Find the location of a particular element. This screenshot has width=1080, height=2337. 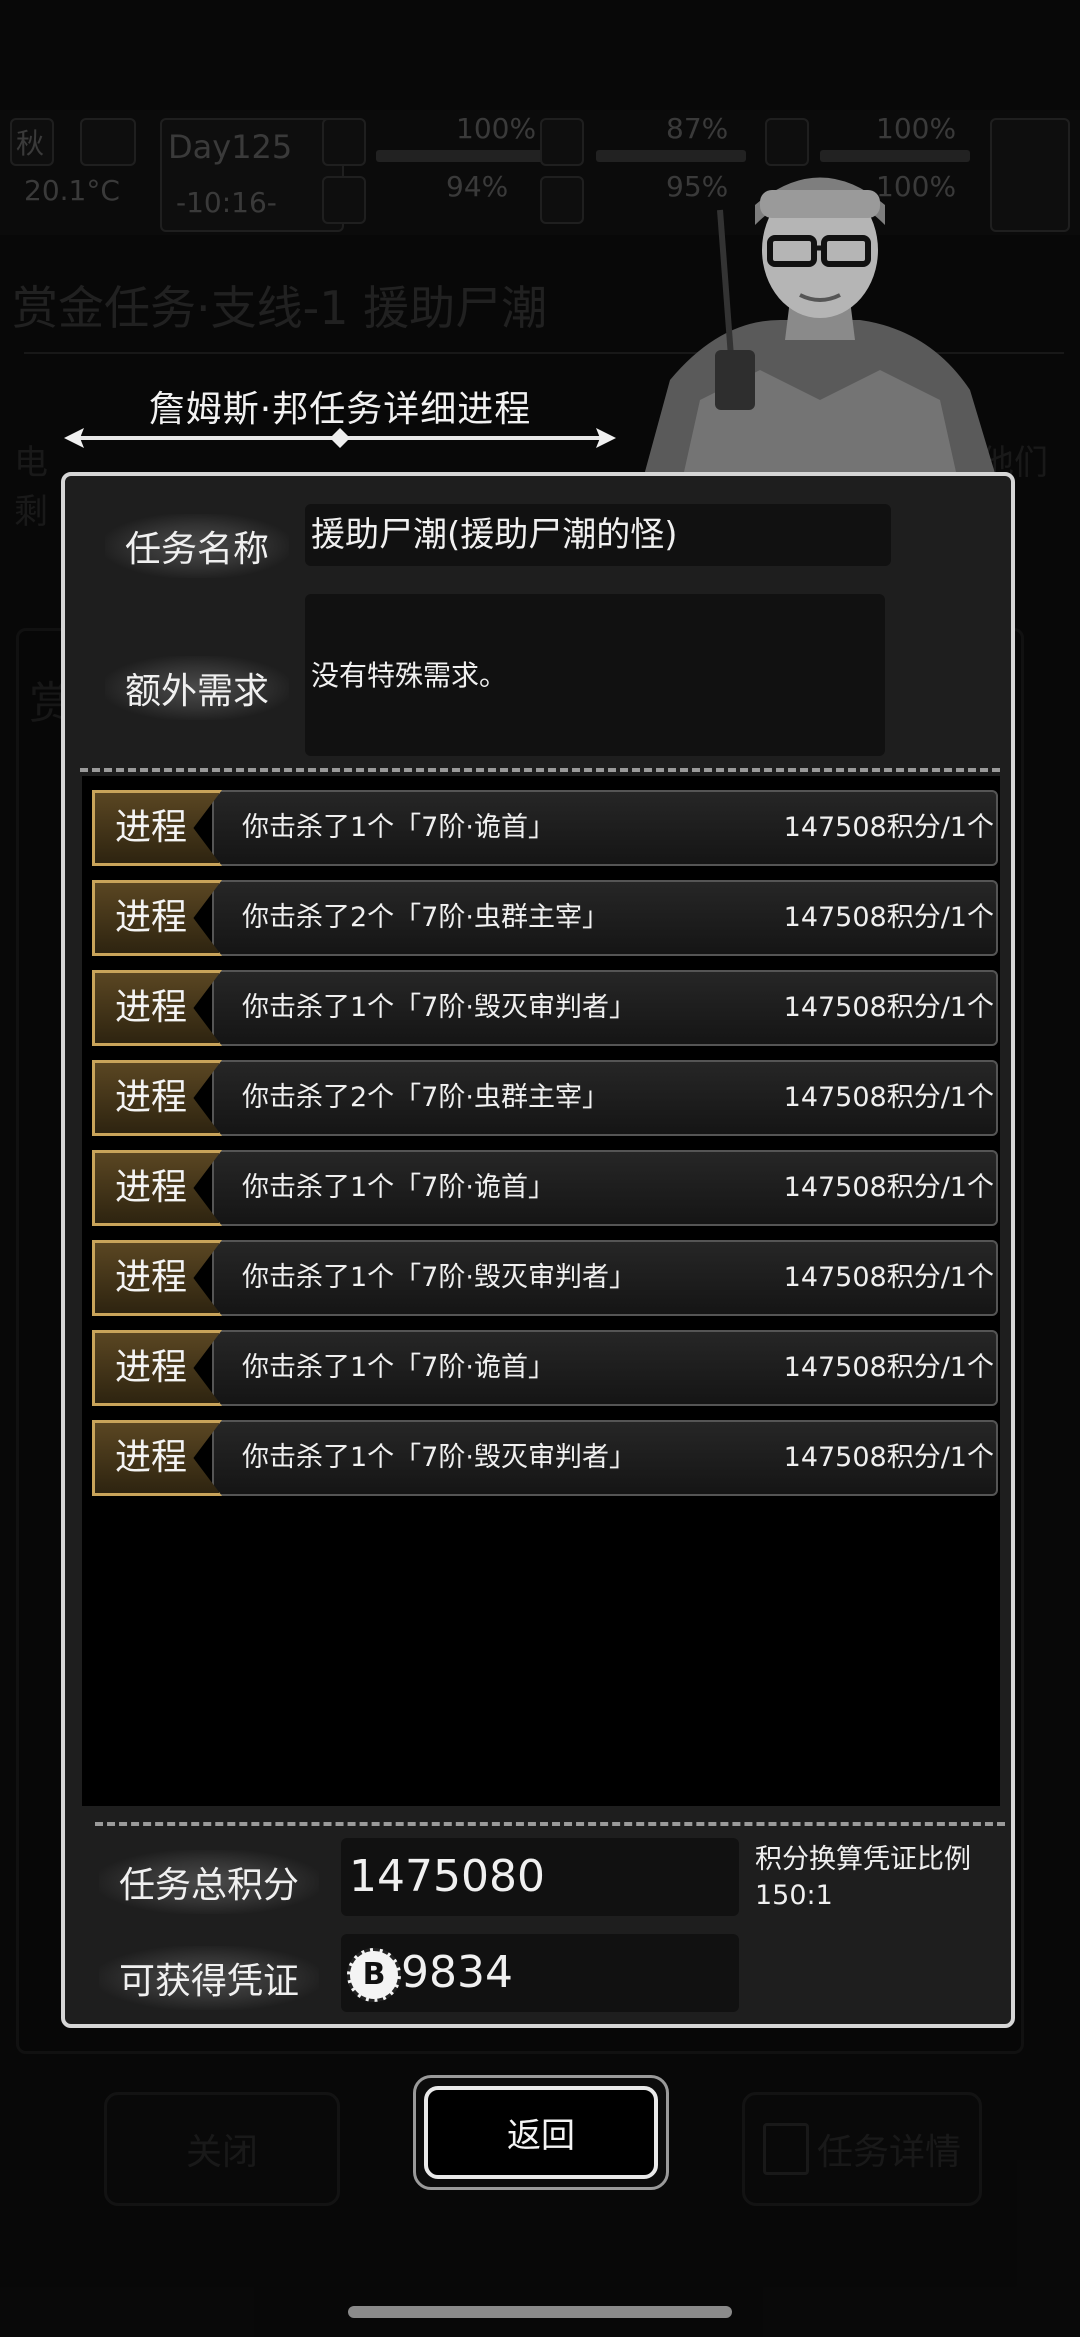

home-indicator is located at coordinates (540, 2312).